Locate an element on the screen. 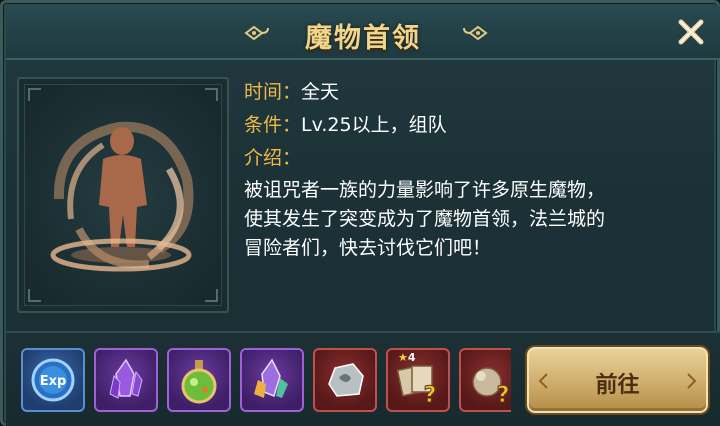 Image resolution: width=720 pixels, height=426 pixels. purple-crystal-icon is located at coordinates (126, 378).